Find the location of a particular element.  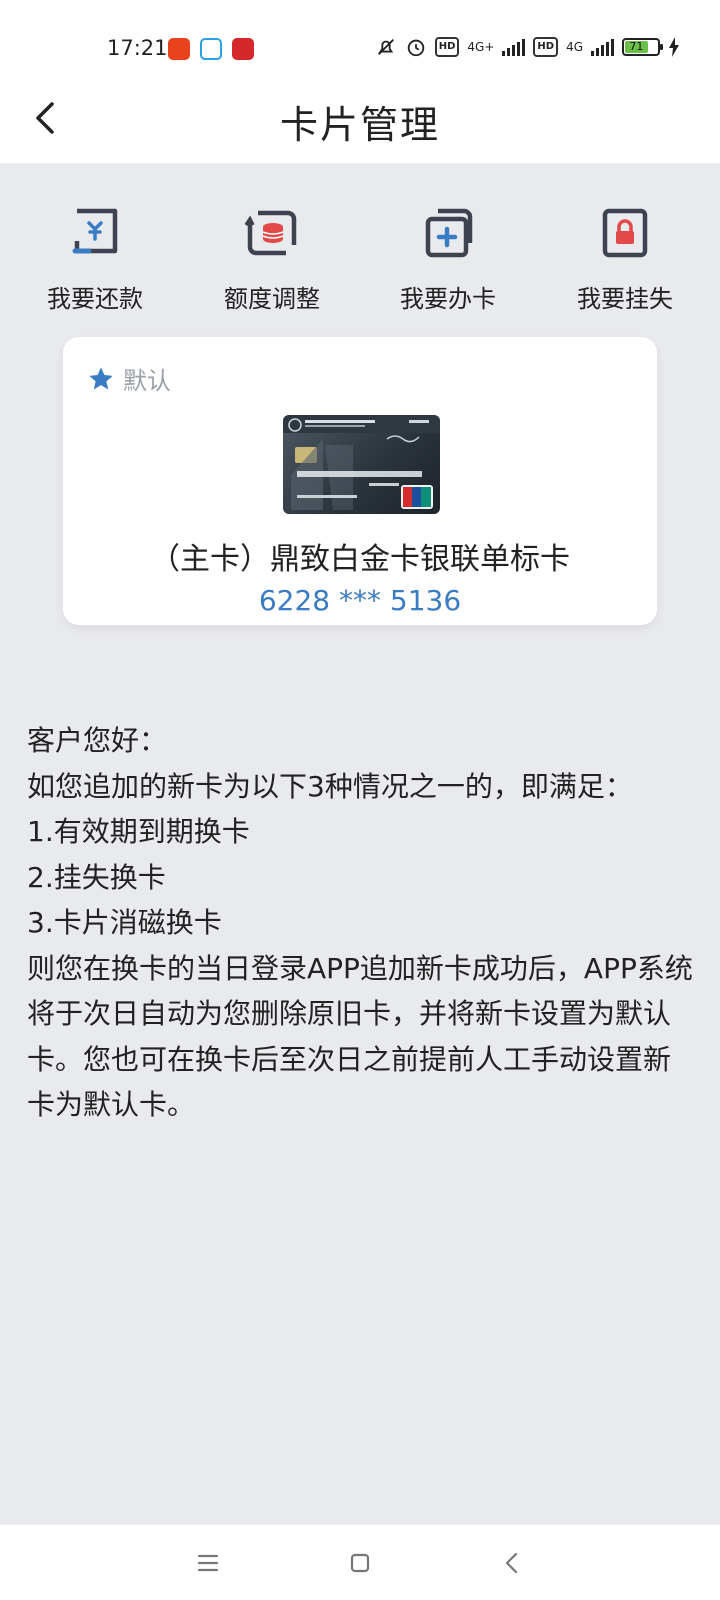

report-loss-label: 我要挂失 is located at coordinates (625, 299).